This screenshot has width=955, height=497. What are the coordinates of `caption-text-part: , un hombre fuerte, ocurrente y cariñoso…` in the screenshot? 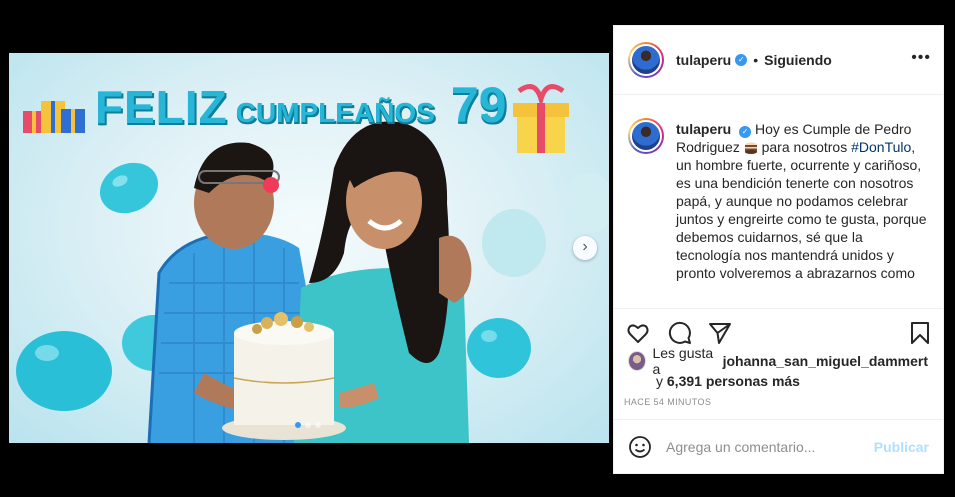 It's located at (801, 210).